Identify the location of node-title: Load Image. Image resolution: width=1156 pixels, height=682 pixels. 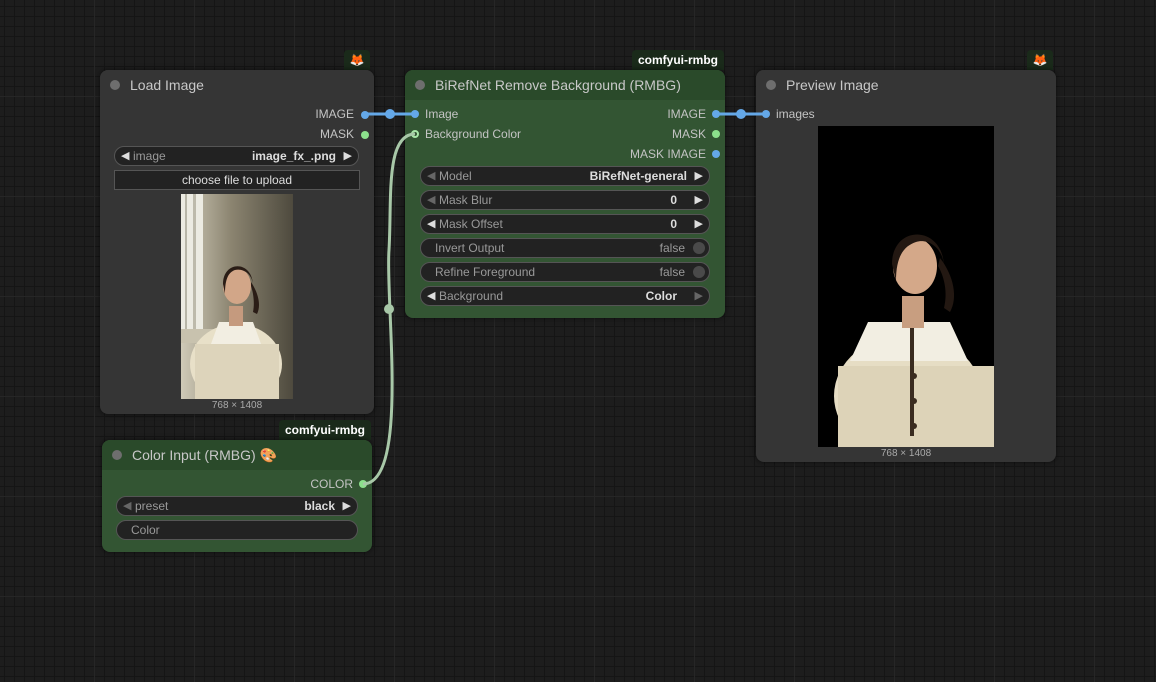
(167, 85).